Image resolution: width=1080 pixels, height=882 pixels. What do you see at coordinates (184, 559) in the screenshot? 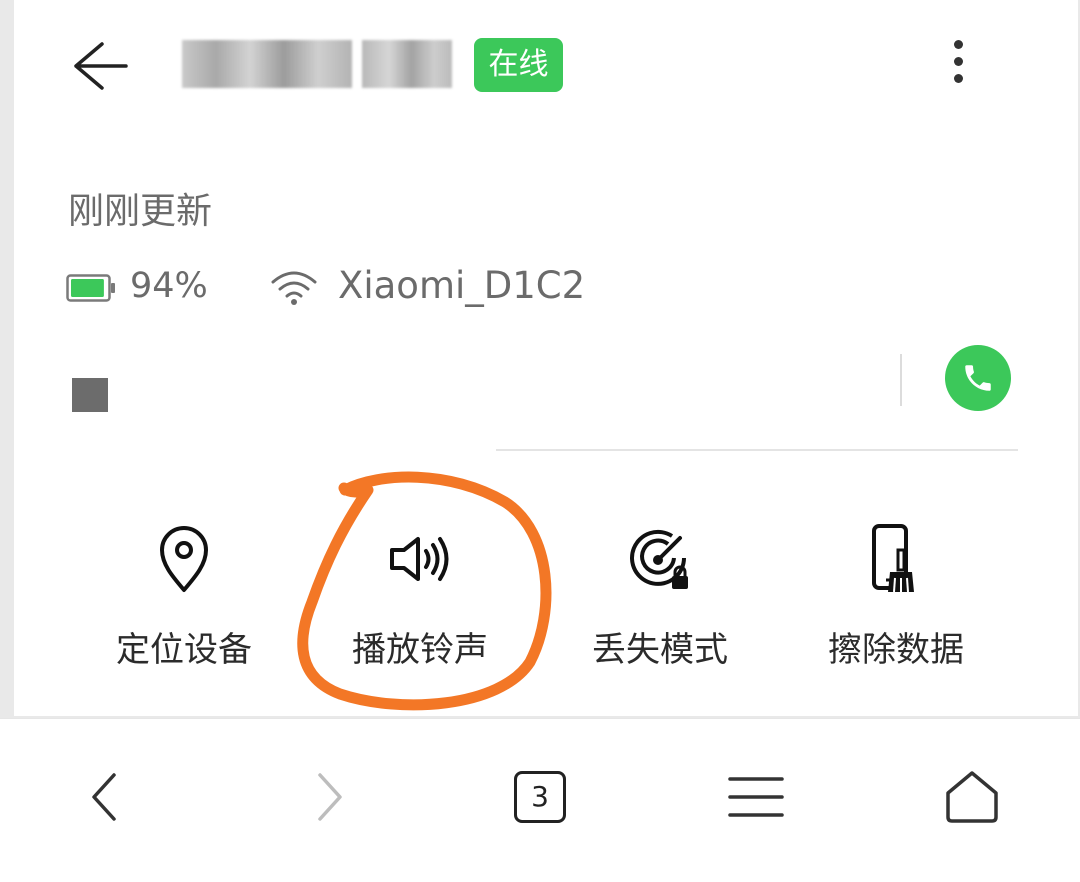
I see `location-pin-icon` at bounding box center [184, 559].